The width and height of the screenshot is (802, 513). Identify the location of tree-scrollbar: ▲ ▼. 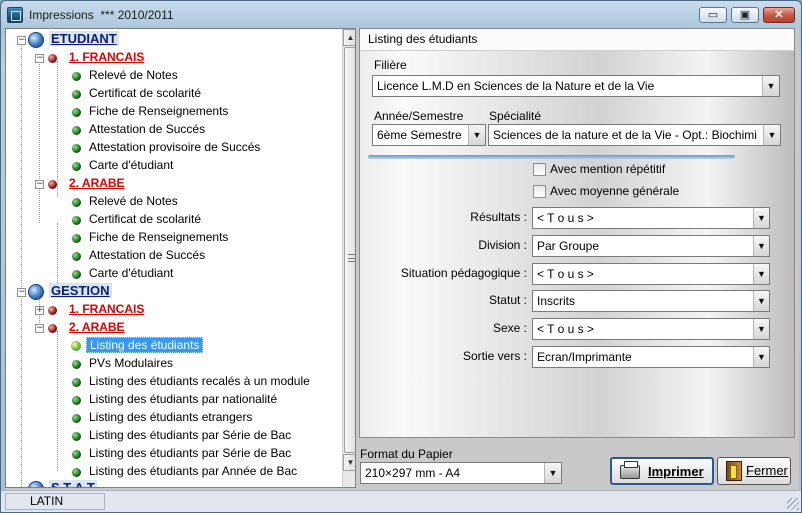
(348, 258).